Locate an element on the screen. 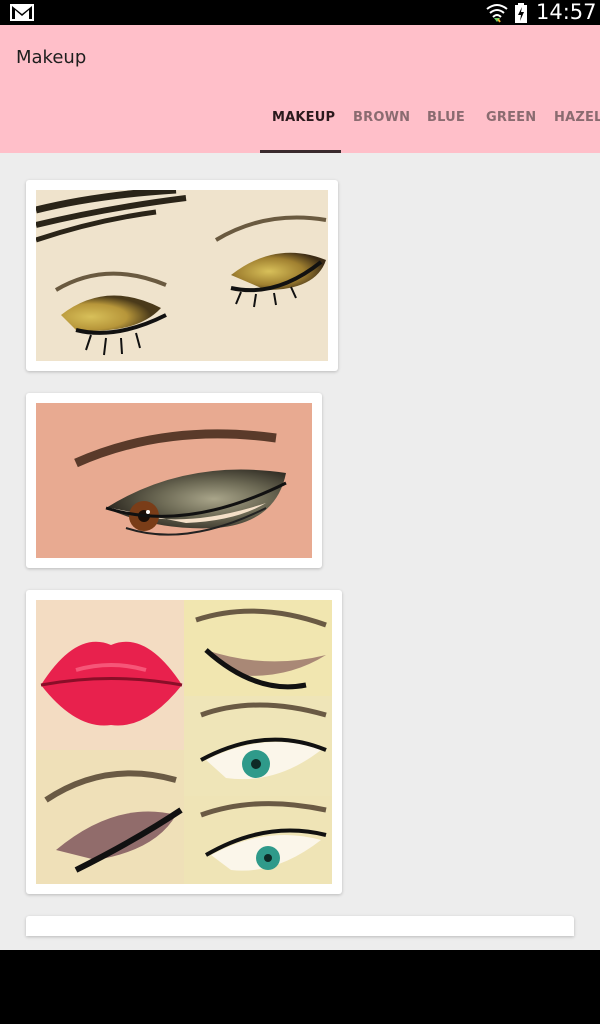 The width and height of the screenshot is (600, 1024). gallery-card-smoky-eye is located at coordinates (174, 480).